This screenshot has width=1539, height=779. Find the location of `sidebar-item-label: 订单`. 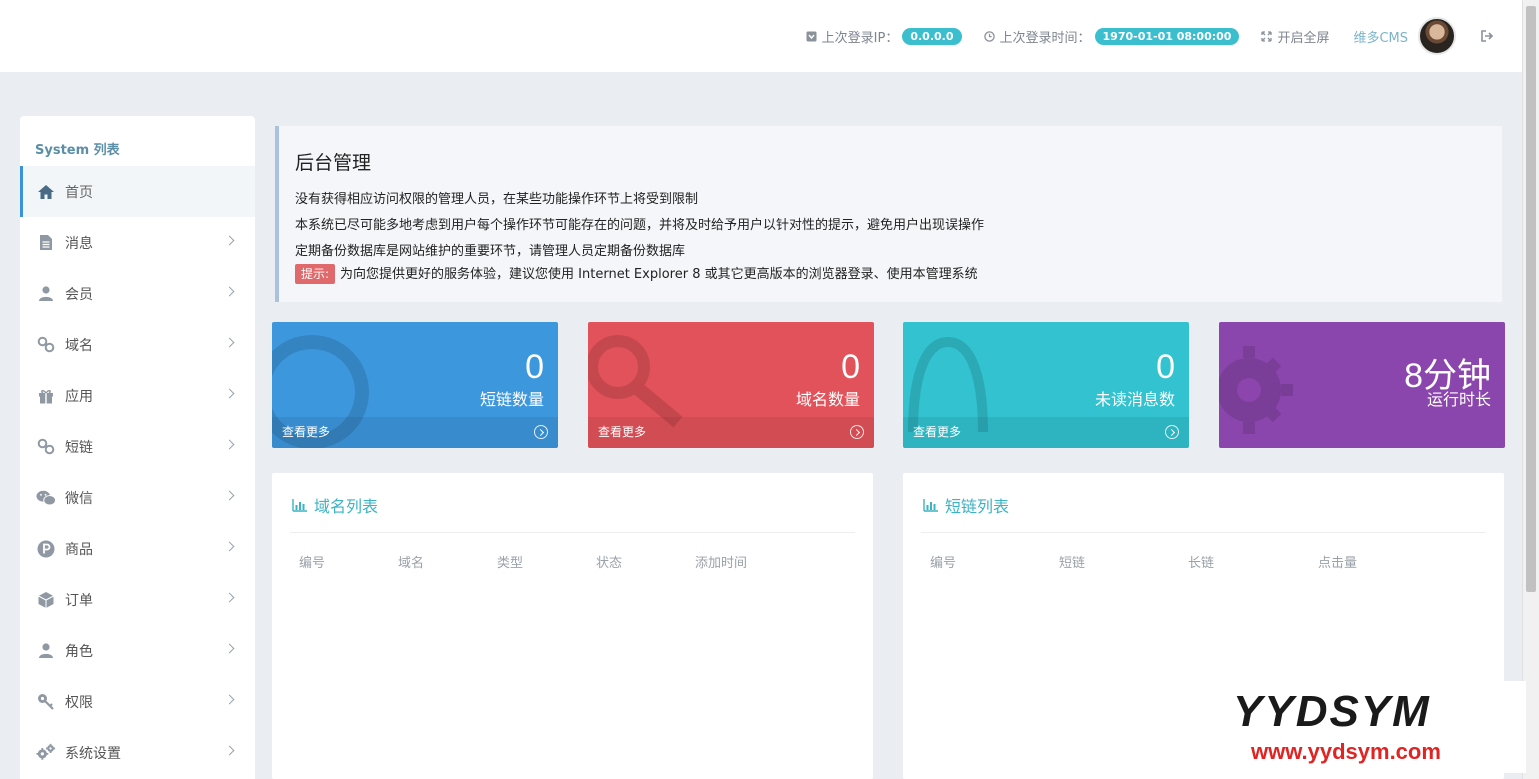

sidebar-item-label: 订单 is located at coordinates (79, 600).